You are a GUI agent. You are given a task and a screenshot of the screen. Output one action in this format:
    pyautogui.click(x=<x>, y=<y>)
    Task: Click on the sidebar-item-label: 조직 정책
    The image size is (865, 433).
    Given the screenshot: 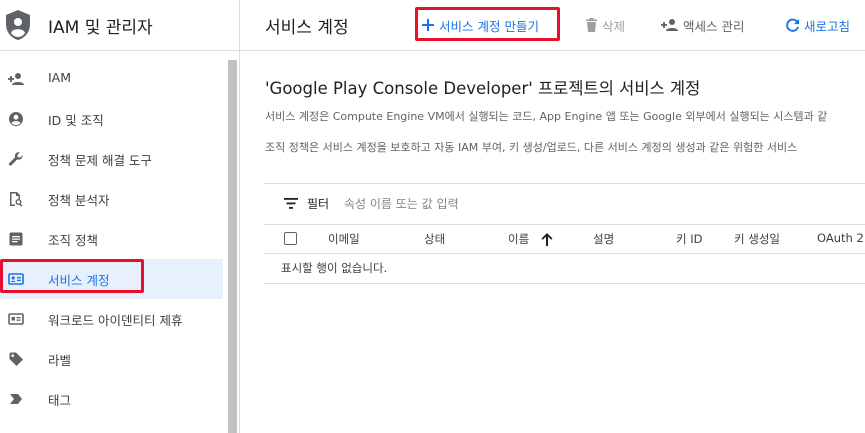 What is the action you would take?
    pyautogui.click(x=73, y=240)
    